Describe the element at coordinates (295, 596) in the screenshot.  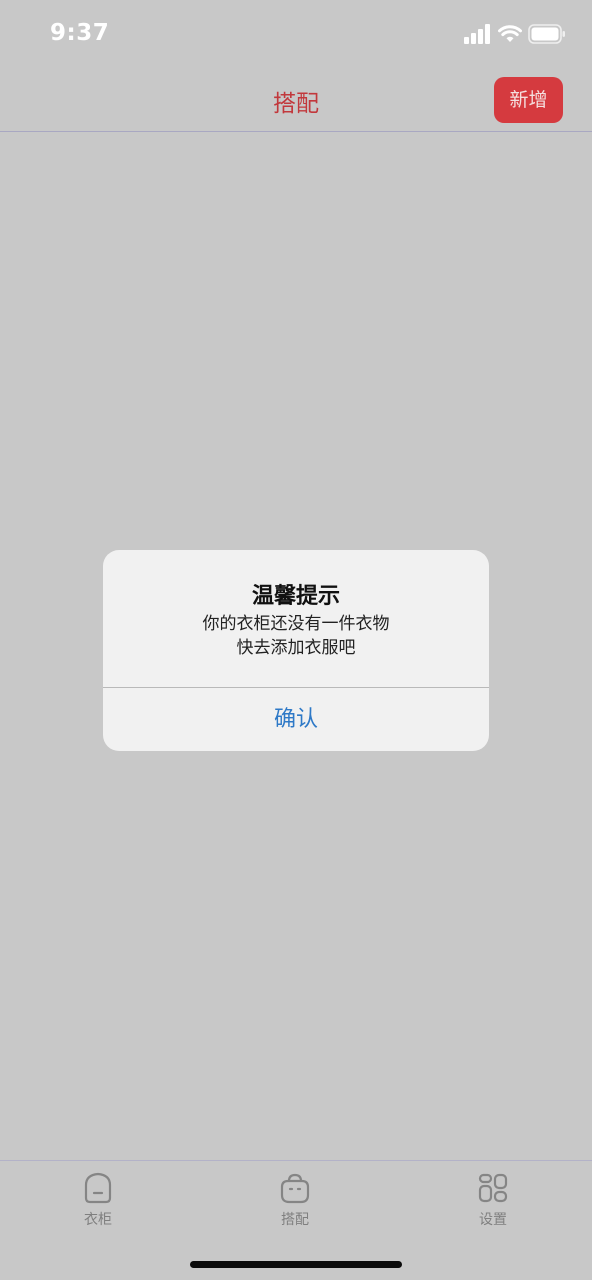
I see `alert-title: 温馨提示` at that location.